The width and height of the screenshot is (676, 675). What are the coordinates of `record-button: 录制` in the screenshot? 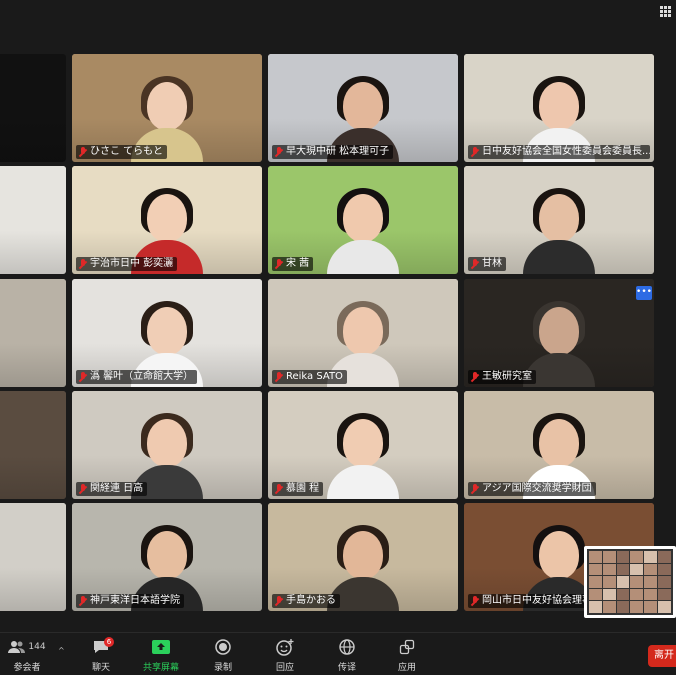 It's located at (223, 655).